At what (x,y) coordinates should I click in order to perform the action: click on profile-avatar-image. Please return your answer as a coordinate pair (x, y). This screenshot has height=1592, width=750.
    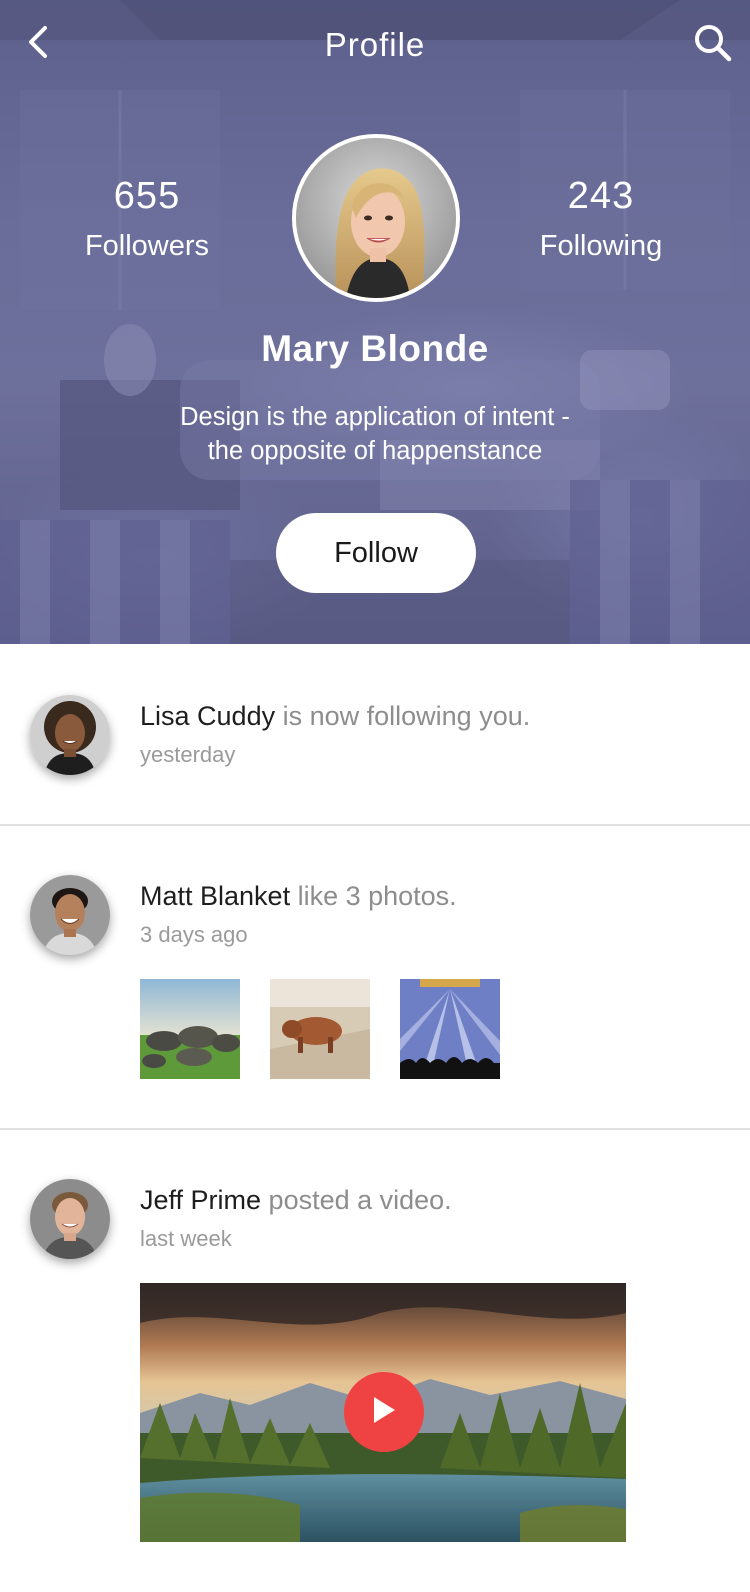
    Looking at the image, I should click on (376, 218).